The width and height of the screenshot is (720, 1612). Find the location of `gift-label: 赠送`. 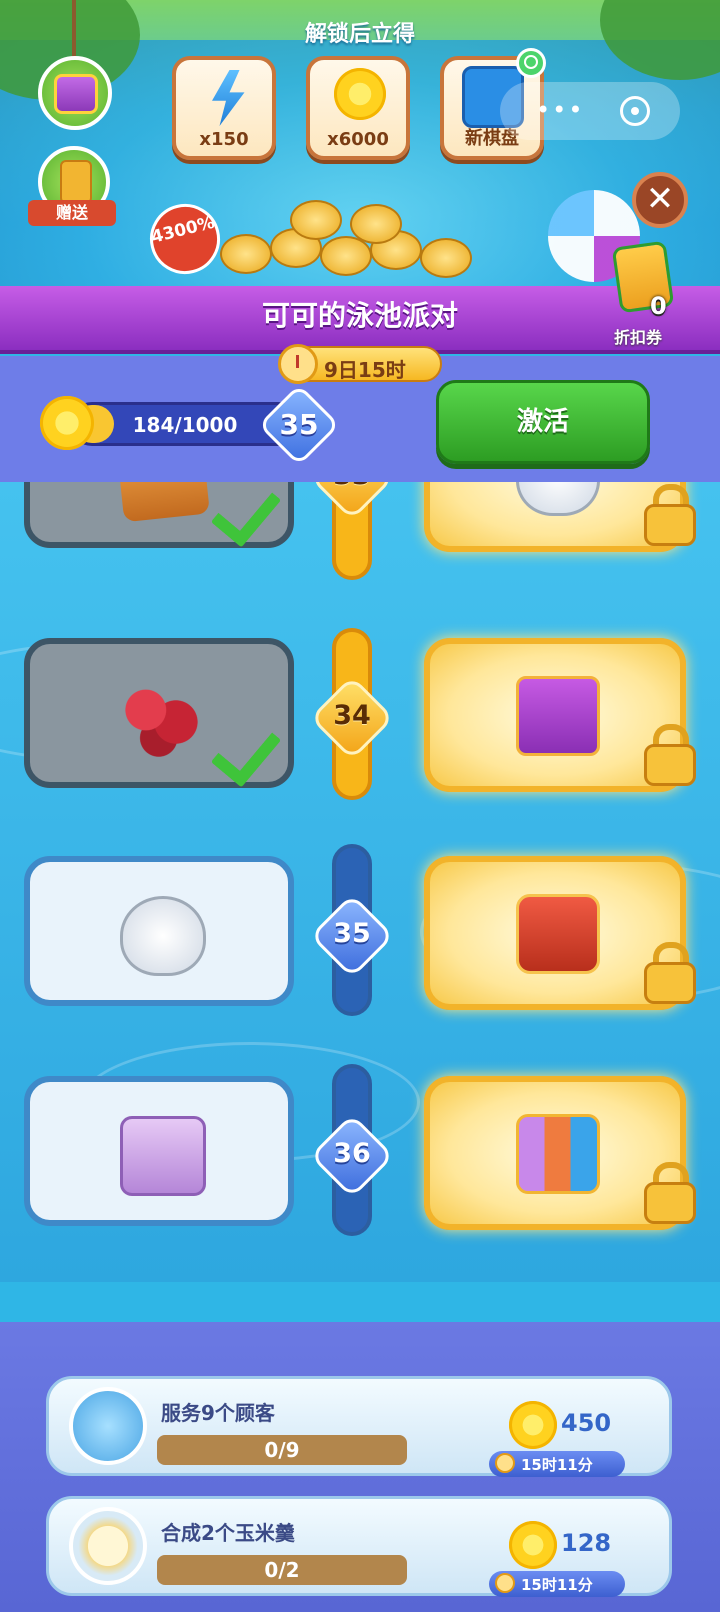

gift-label: 赠送 is located at coordinates (72, 213).